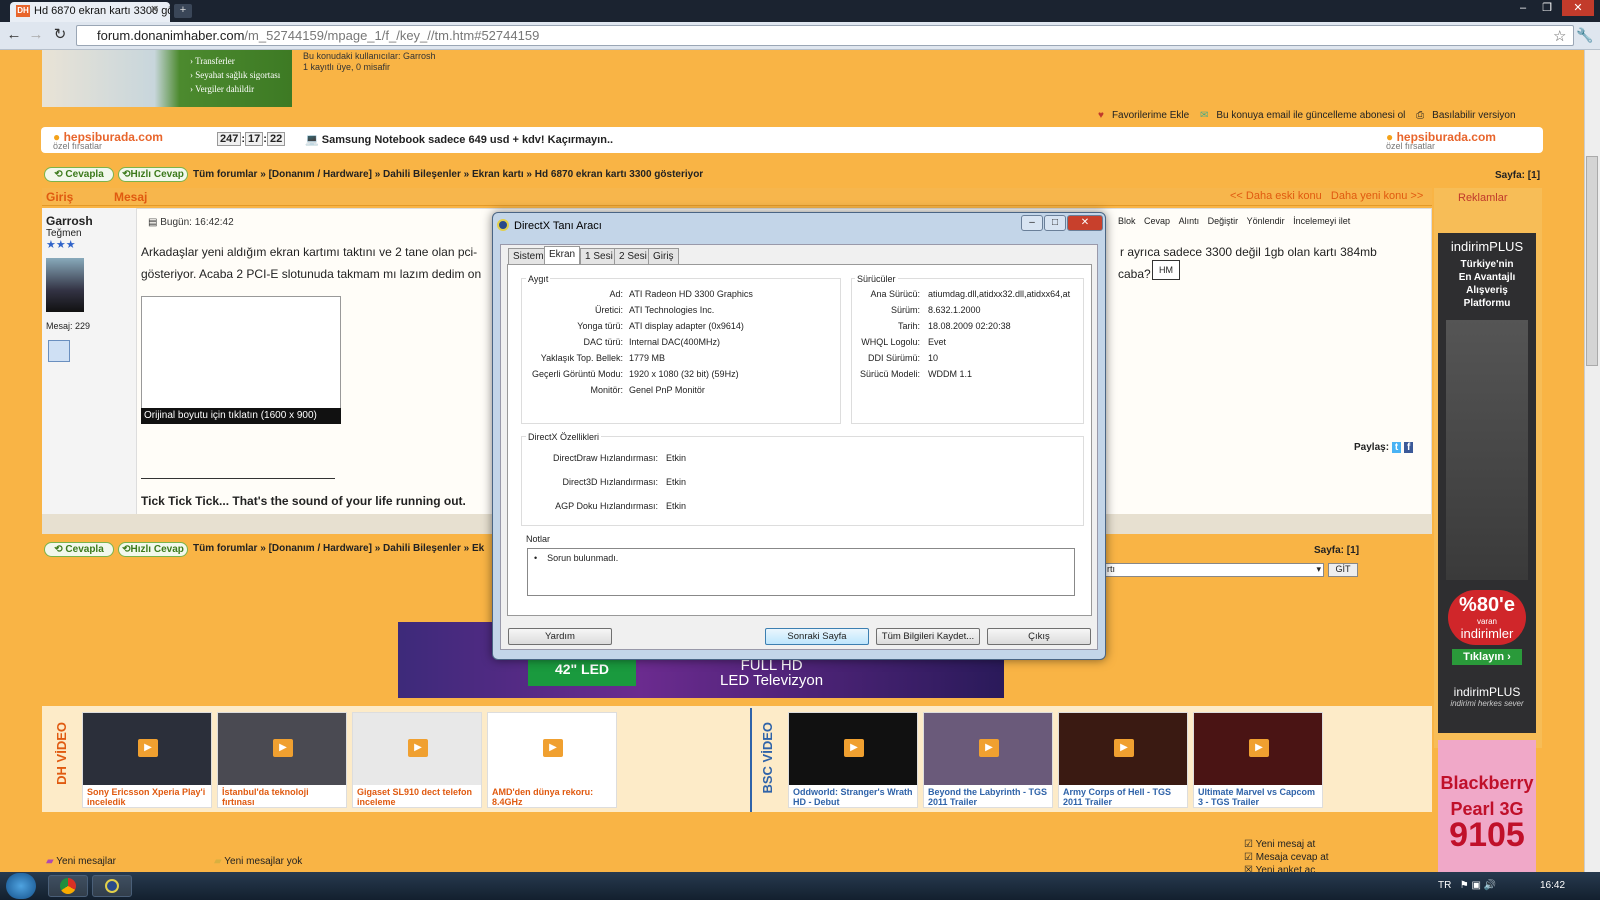 The width and height of the screenshot is (1600, 900). I want to click on tab-system: Sistem, so click(528, 256).